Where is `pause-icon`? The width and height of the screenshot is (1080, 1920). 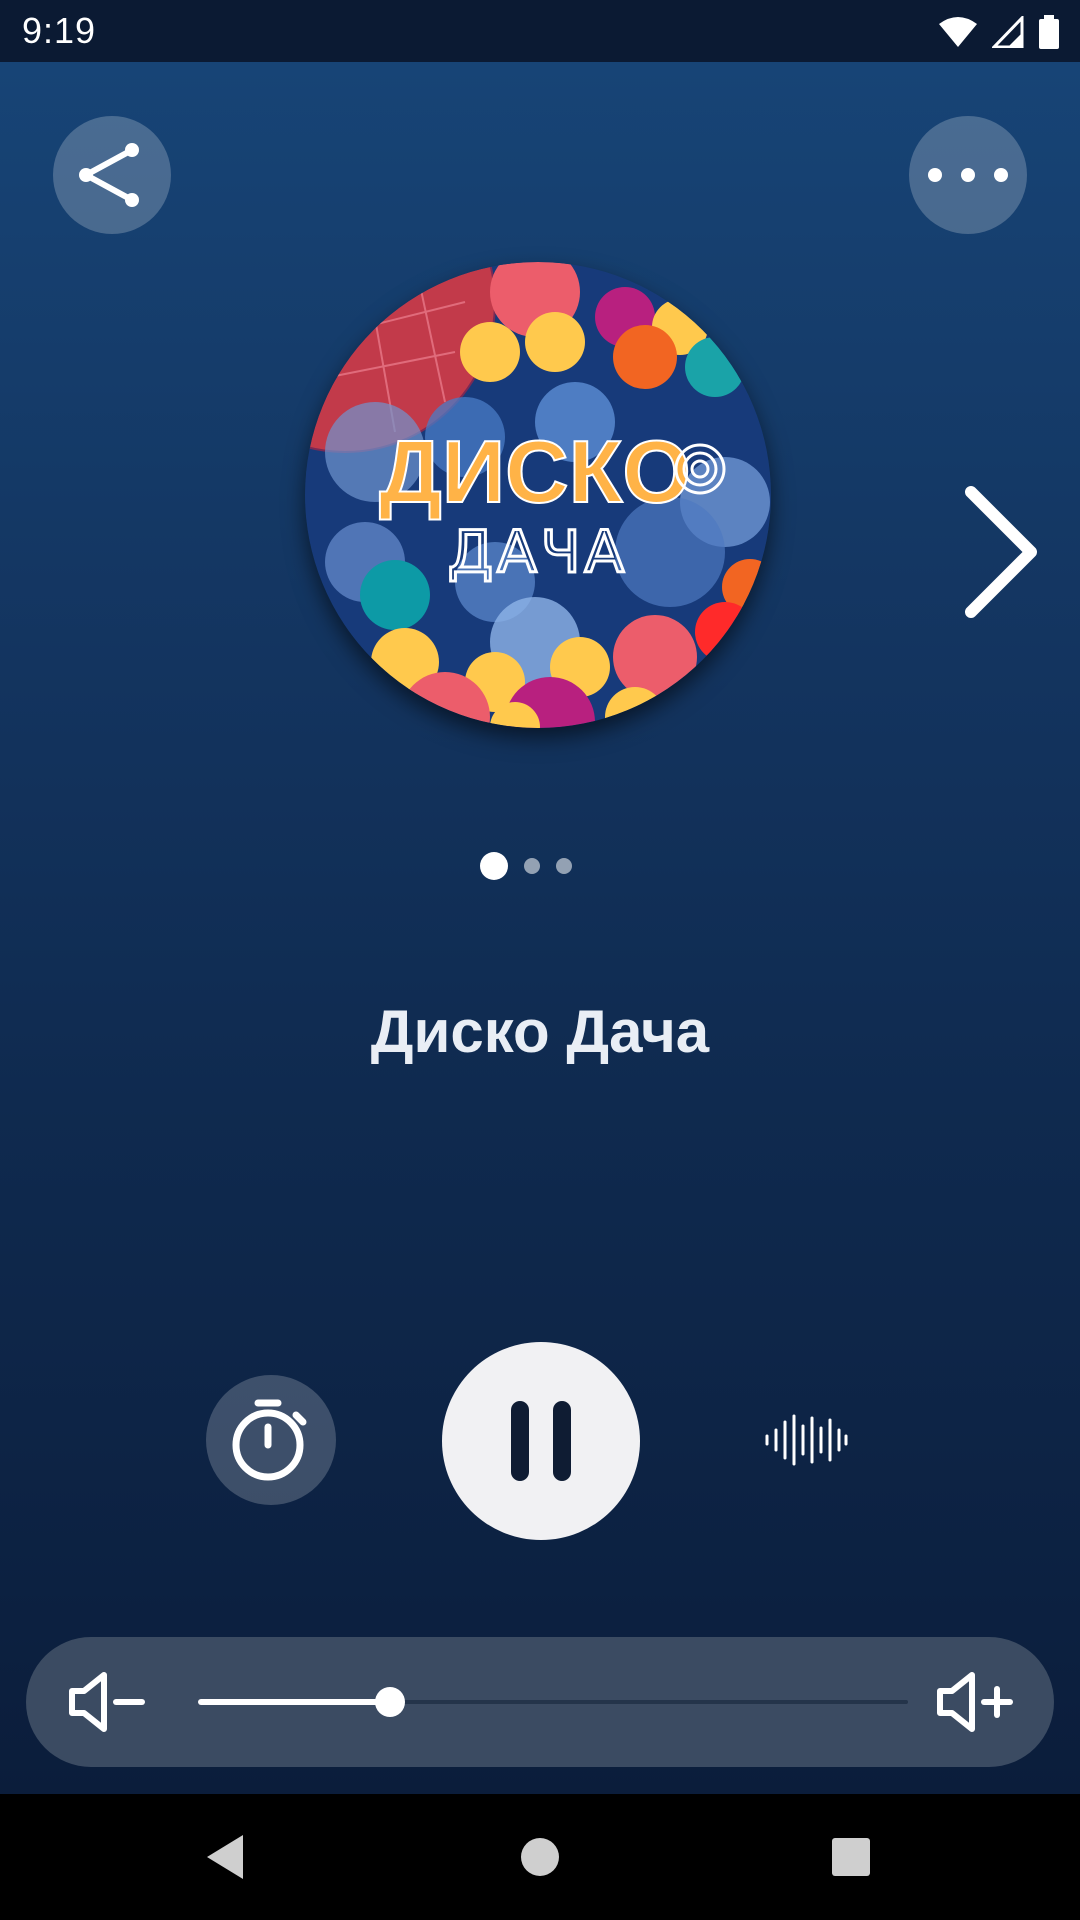 pause-icon is located at coordinates (541, 1441).